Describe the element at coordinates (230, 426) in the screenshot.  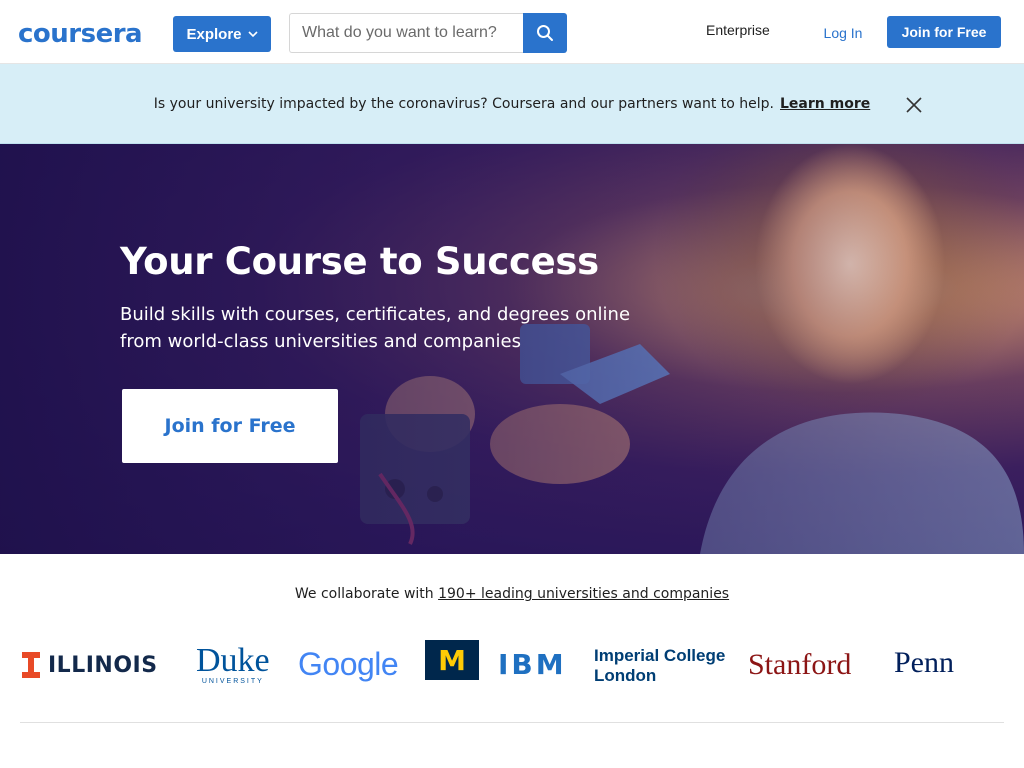
I see `join-for-free-hero-button: Join for Free` at that location.